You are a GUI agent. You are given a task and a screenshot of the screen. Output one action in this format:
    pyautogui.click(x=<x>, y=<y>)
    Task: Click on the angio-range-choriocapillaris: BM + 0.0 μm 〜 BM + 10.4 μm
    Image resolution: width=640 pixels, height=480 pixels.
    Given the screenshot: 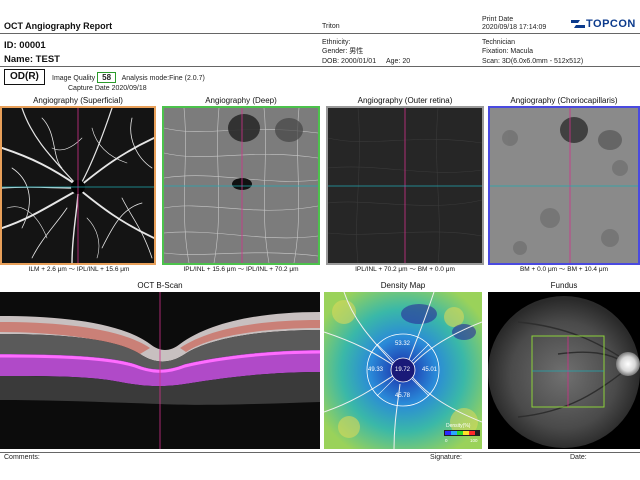 What is the action you would take?
    pyautogui.click(x=564, y=269)
    